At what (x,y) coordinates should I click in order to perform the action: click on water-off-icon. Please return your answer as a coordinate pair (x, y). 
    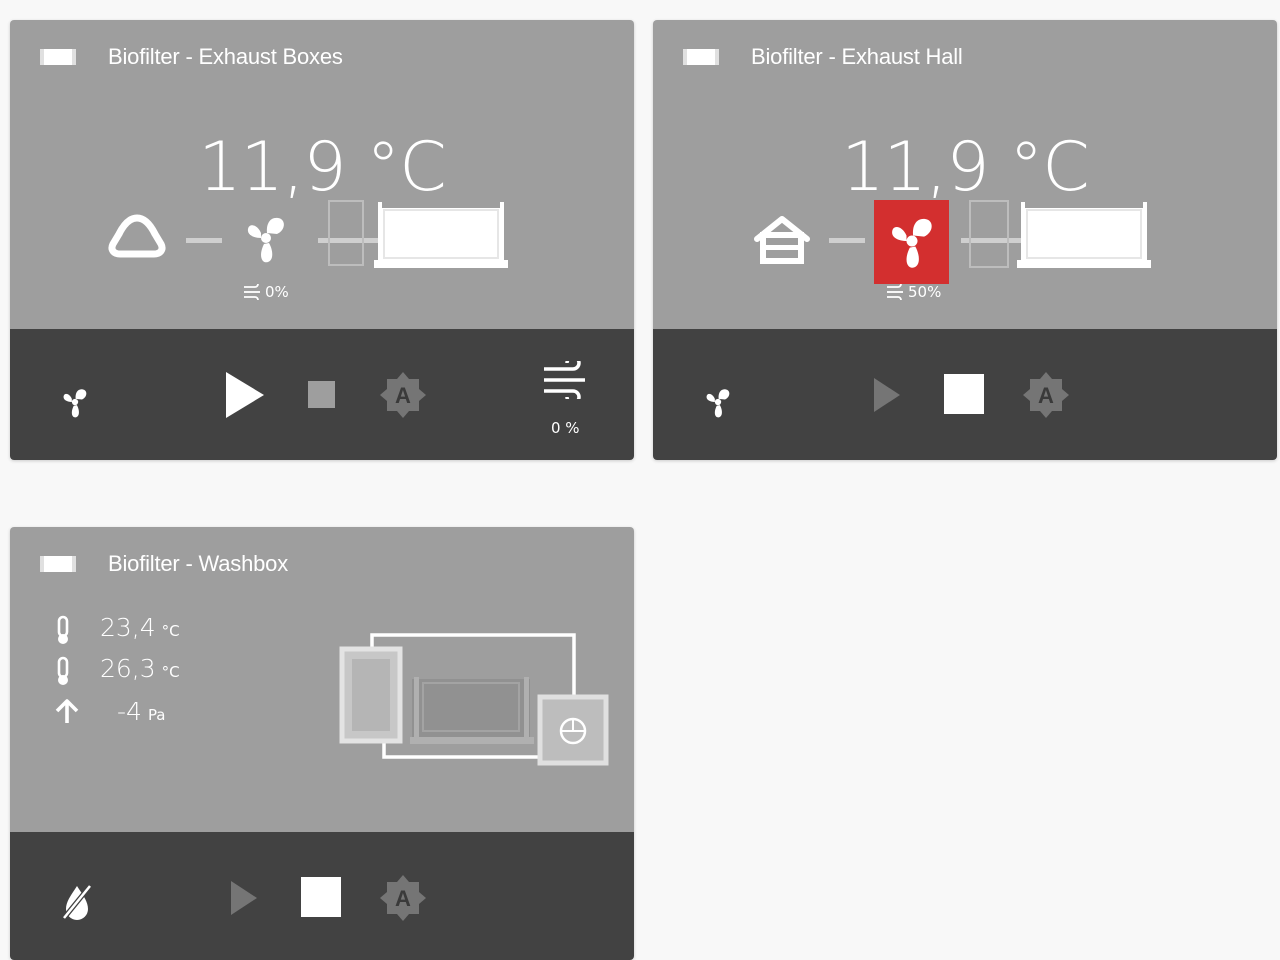
    Looking at the image, I should click on (77, 902).